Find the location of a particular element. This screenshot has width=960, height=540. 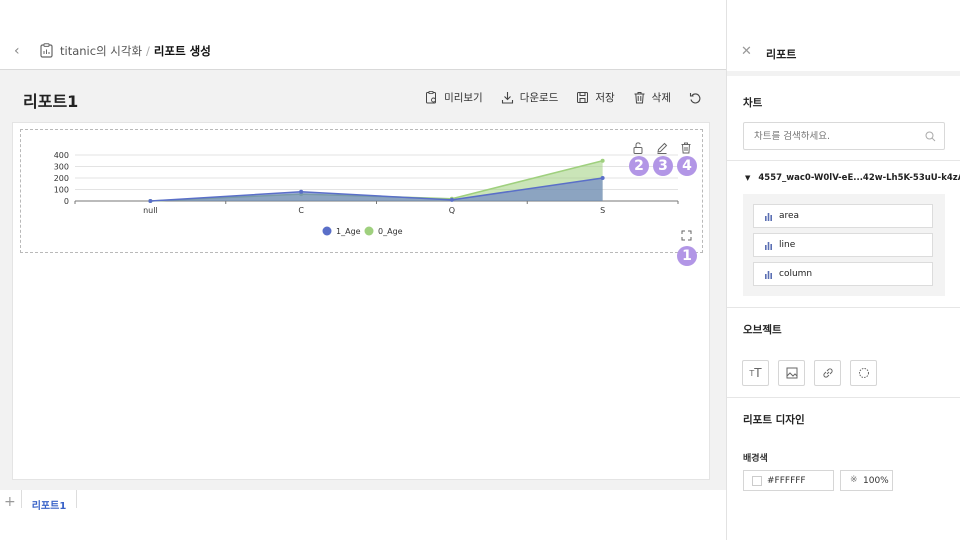

download-label: 다운로드 is located at coordinates (539, 98).